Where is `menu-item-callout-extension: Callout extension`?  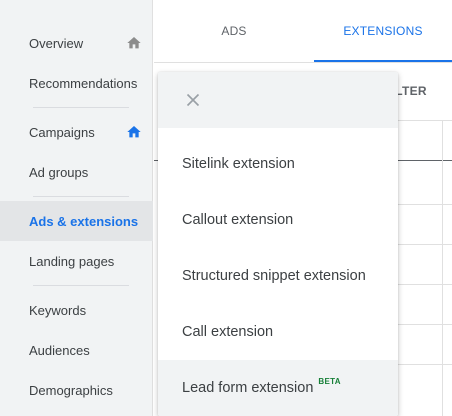 menu-item-callout-extension: Callout extension is located at coordinates (278, 220).